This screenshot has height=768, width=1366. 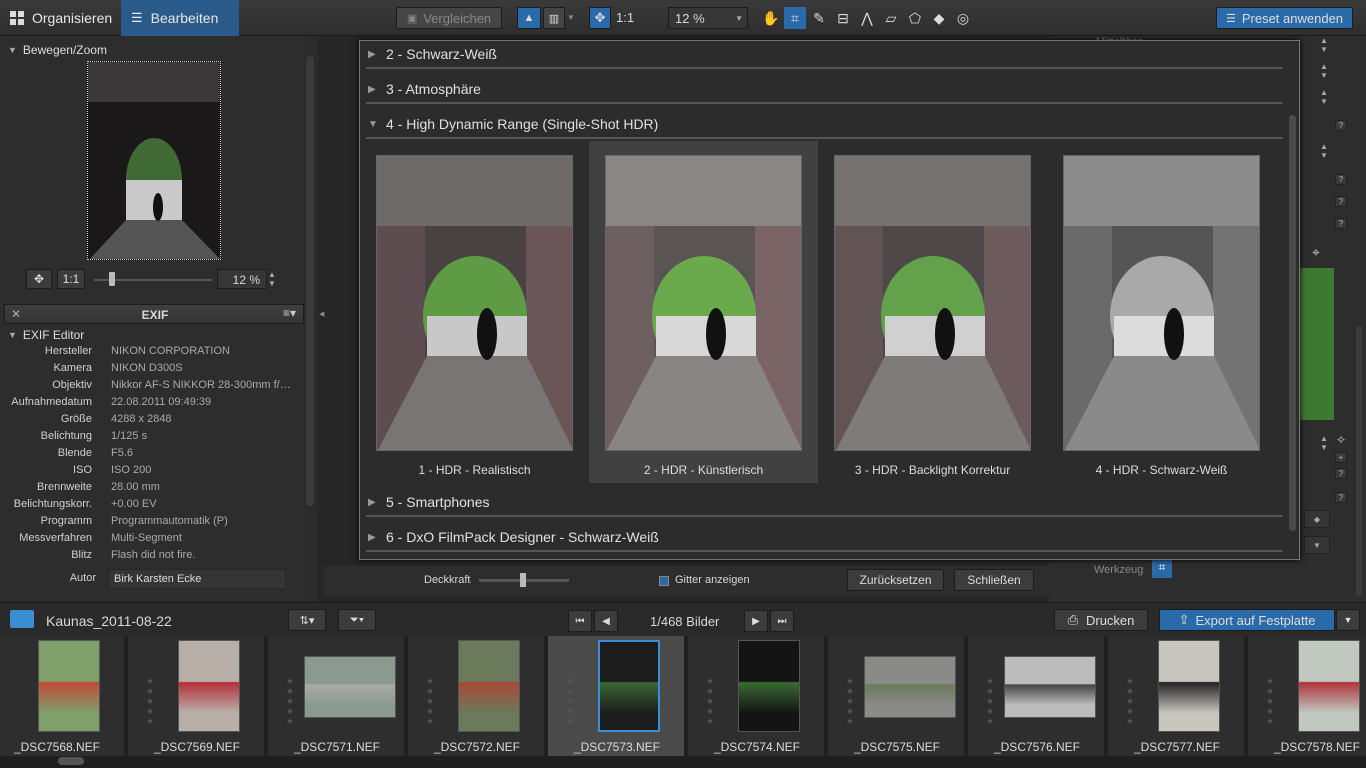 What do you see at coordinates (1162, 569) in the screenshot?
I see `crop-tool-icon: ⌗` at bounding box center [1162, 569].